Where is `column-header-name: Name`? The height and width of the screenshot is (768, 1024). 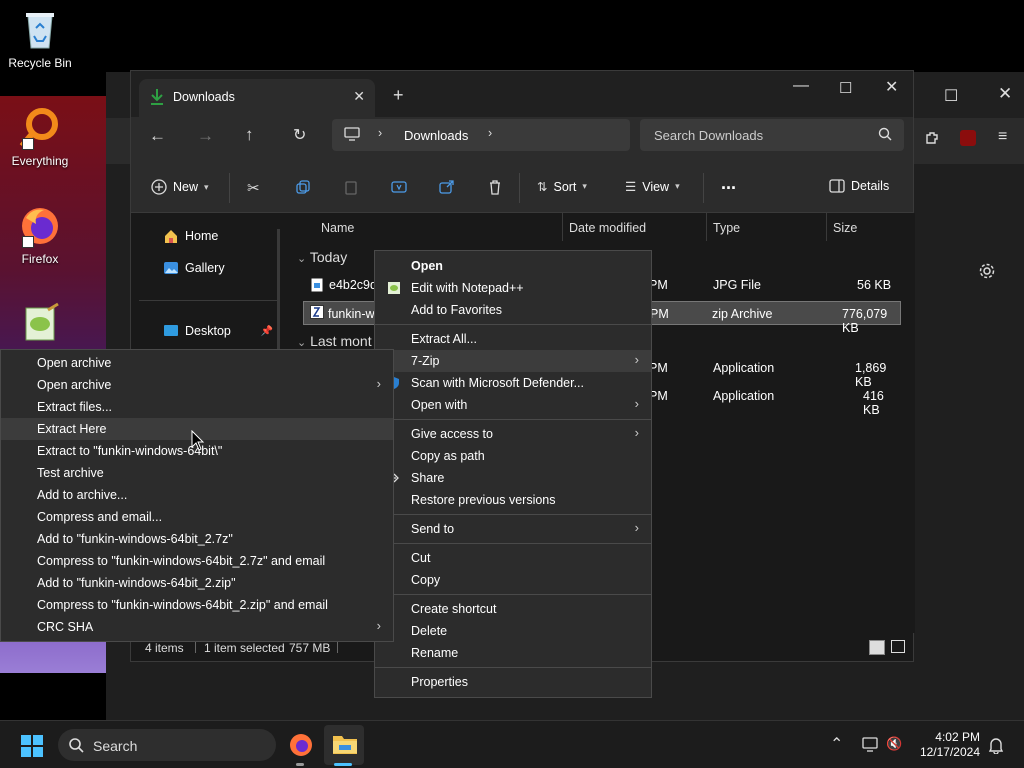
column-header-name: Name is located at coordinates (337, 228).